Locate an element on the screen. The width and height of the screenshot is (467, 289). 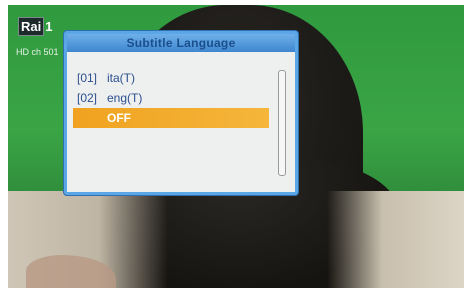
dialog-title: Subtitle Language is located at coordinates (181, 43).